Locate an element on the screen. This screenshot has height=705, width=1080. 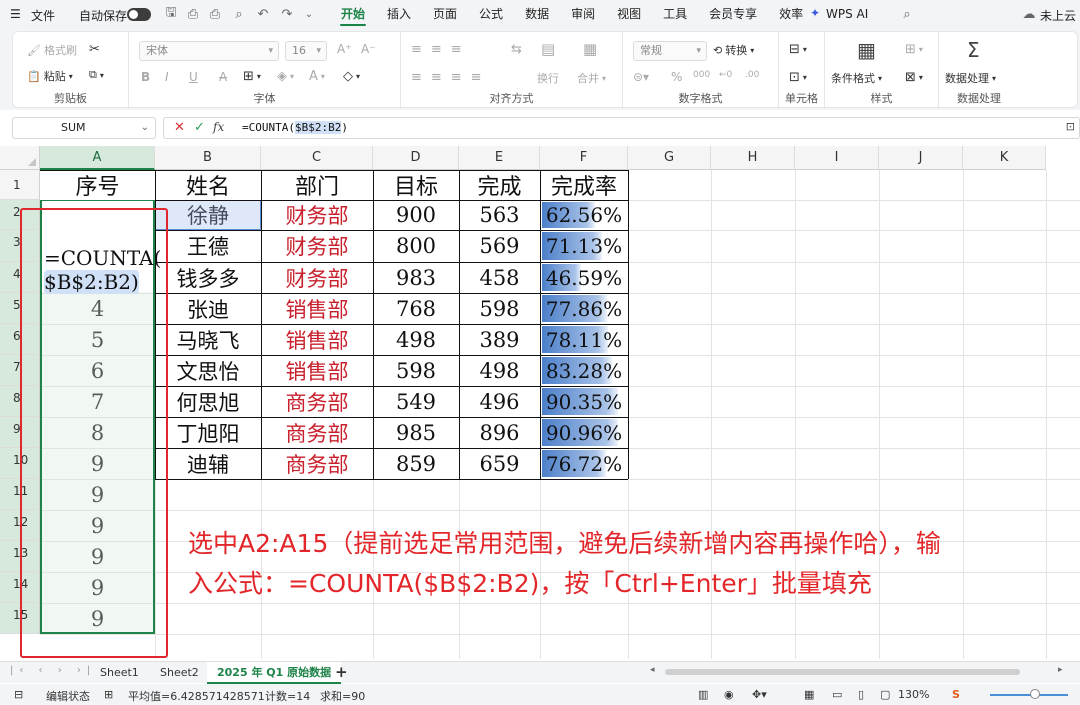
name-cell: 马晓飞 is located at coordinates (208, 339).